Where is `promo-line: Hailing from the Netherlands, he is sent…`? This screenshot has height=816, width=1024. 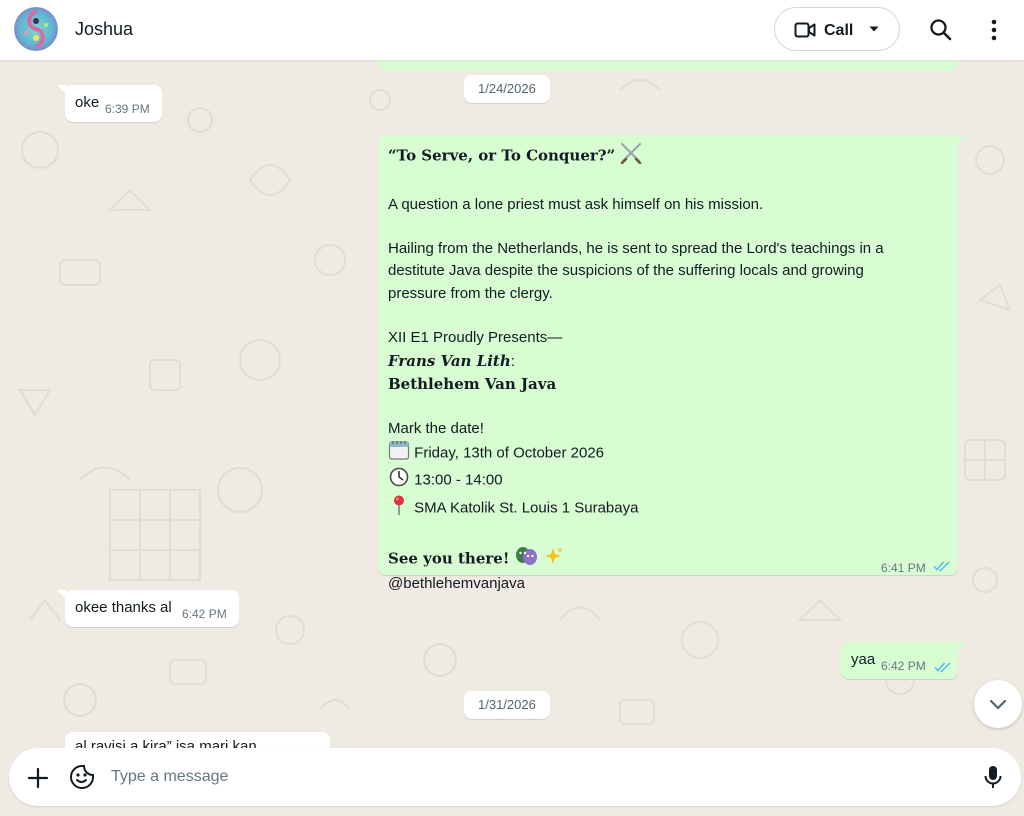
promo-line: Hailing from the Netherlands, he is sent… is located at coordinates (636, 249).